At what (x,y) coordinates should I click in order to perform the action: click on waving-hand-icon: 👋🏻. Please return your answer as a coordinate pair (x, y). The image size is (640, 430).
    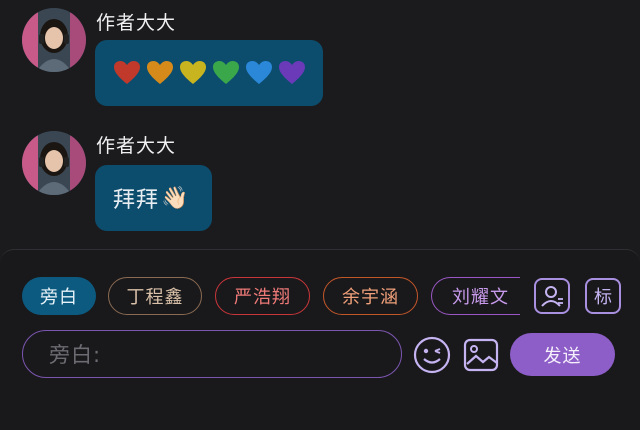
    Looking at the image, I should click on (175, 198).